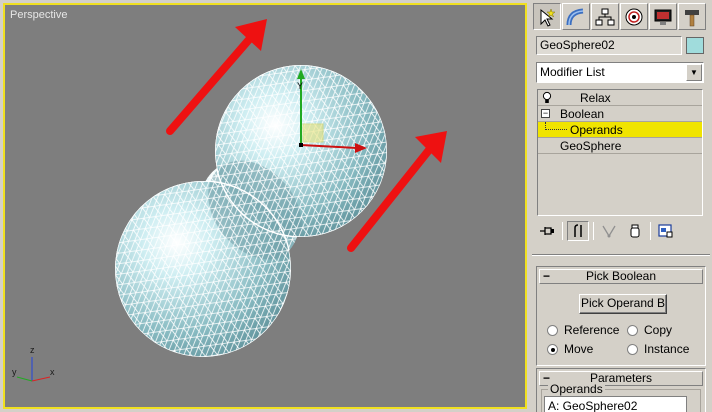 This screenshot has width=712, height=412. I want to click on move-radio: Move, so click(570, 349).